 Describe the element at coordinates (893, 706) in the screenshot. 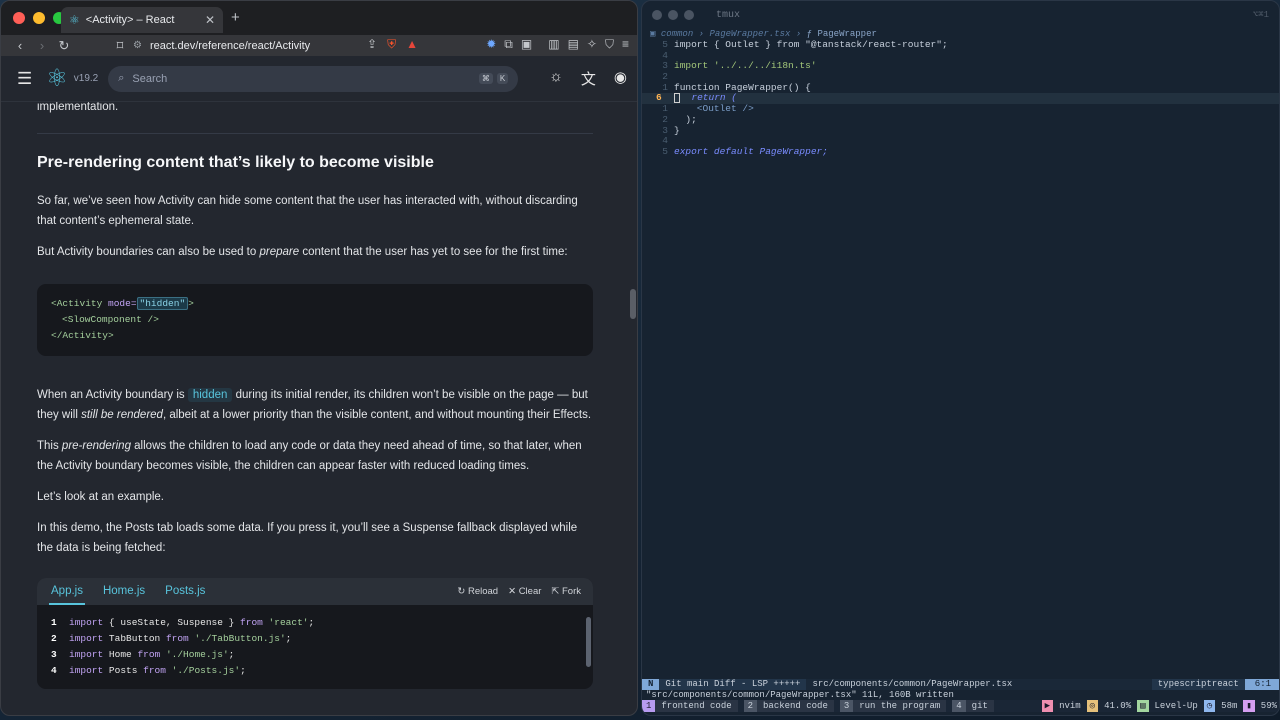

I see `tmux-window-3: 3 run the program` at that location.